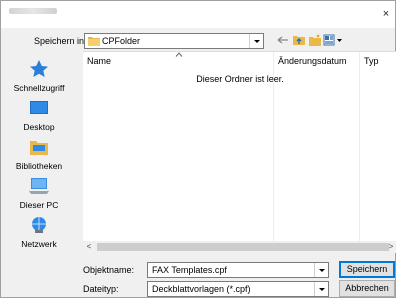 The image size is (396, 298). I want to click on filename-label: Objektname:, so click(109, 270).